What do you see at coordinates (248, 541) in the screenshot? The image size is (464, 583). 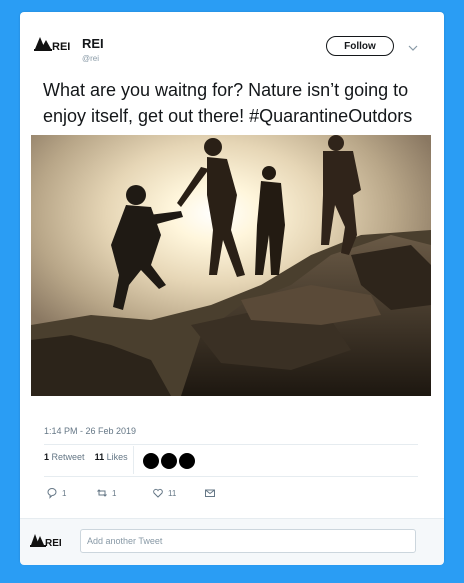 I see `reply-input` at bounding box center [248, 541].